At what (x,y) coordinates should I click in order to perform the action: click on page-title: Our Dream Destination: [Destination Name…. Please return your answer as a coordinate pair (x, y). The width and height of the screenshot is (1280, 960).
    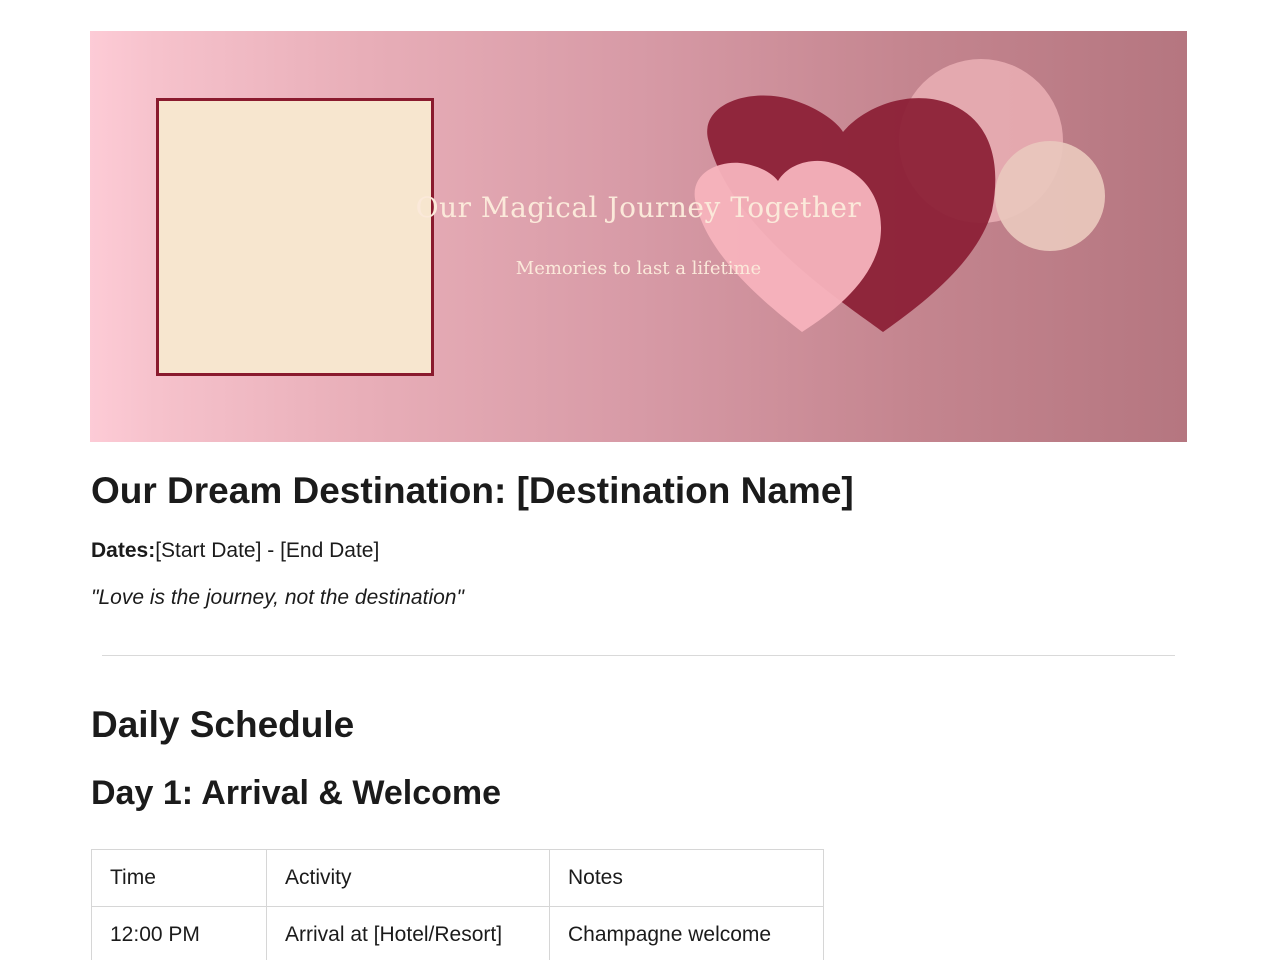
    Looking at the image, I should click on (472, 491).